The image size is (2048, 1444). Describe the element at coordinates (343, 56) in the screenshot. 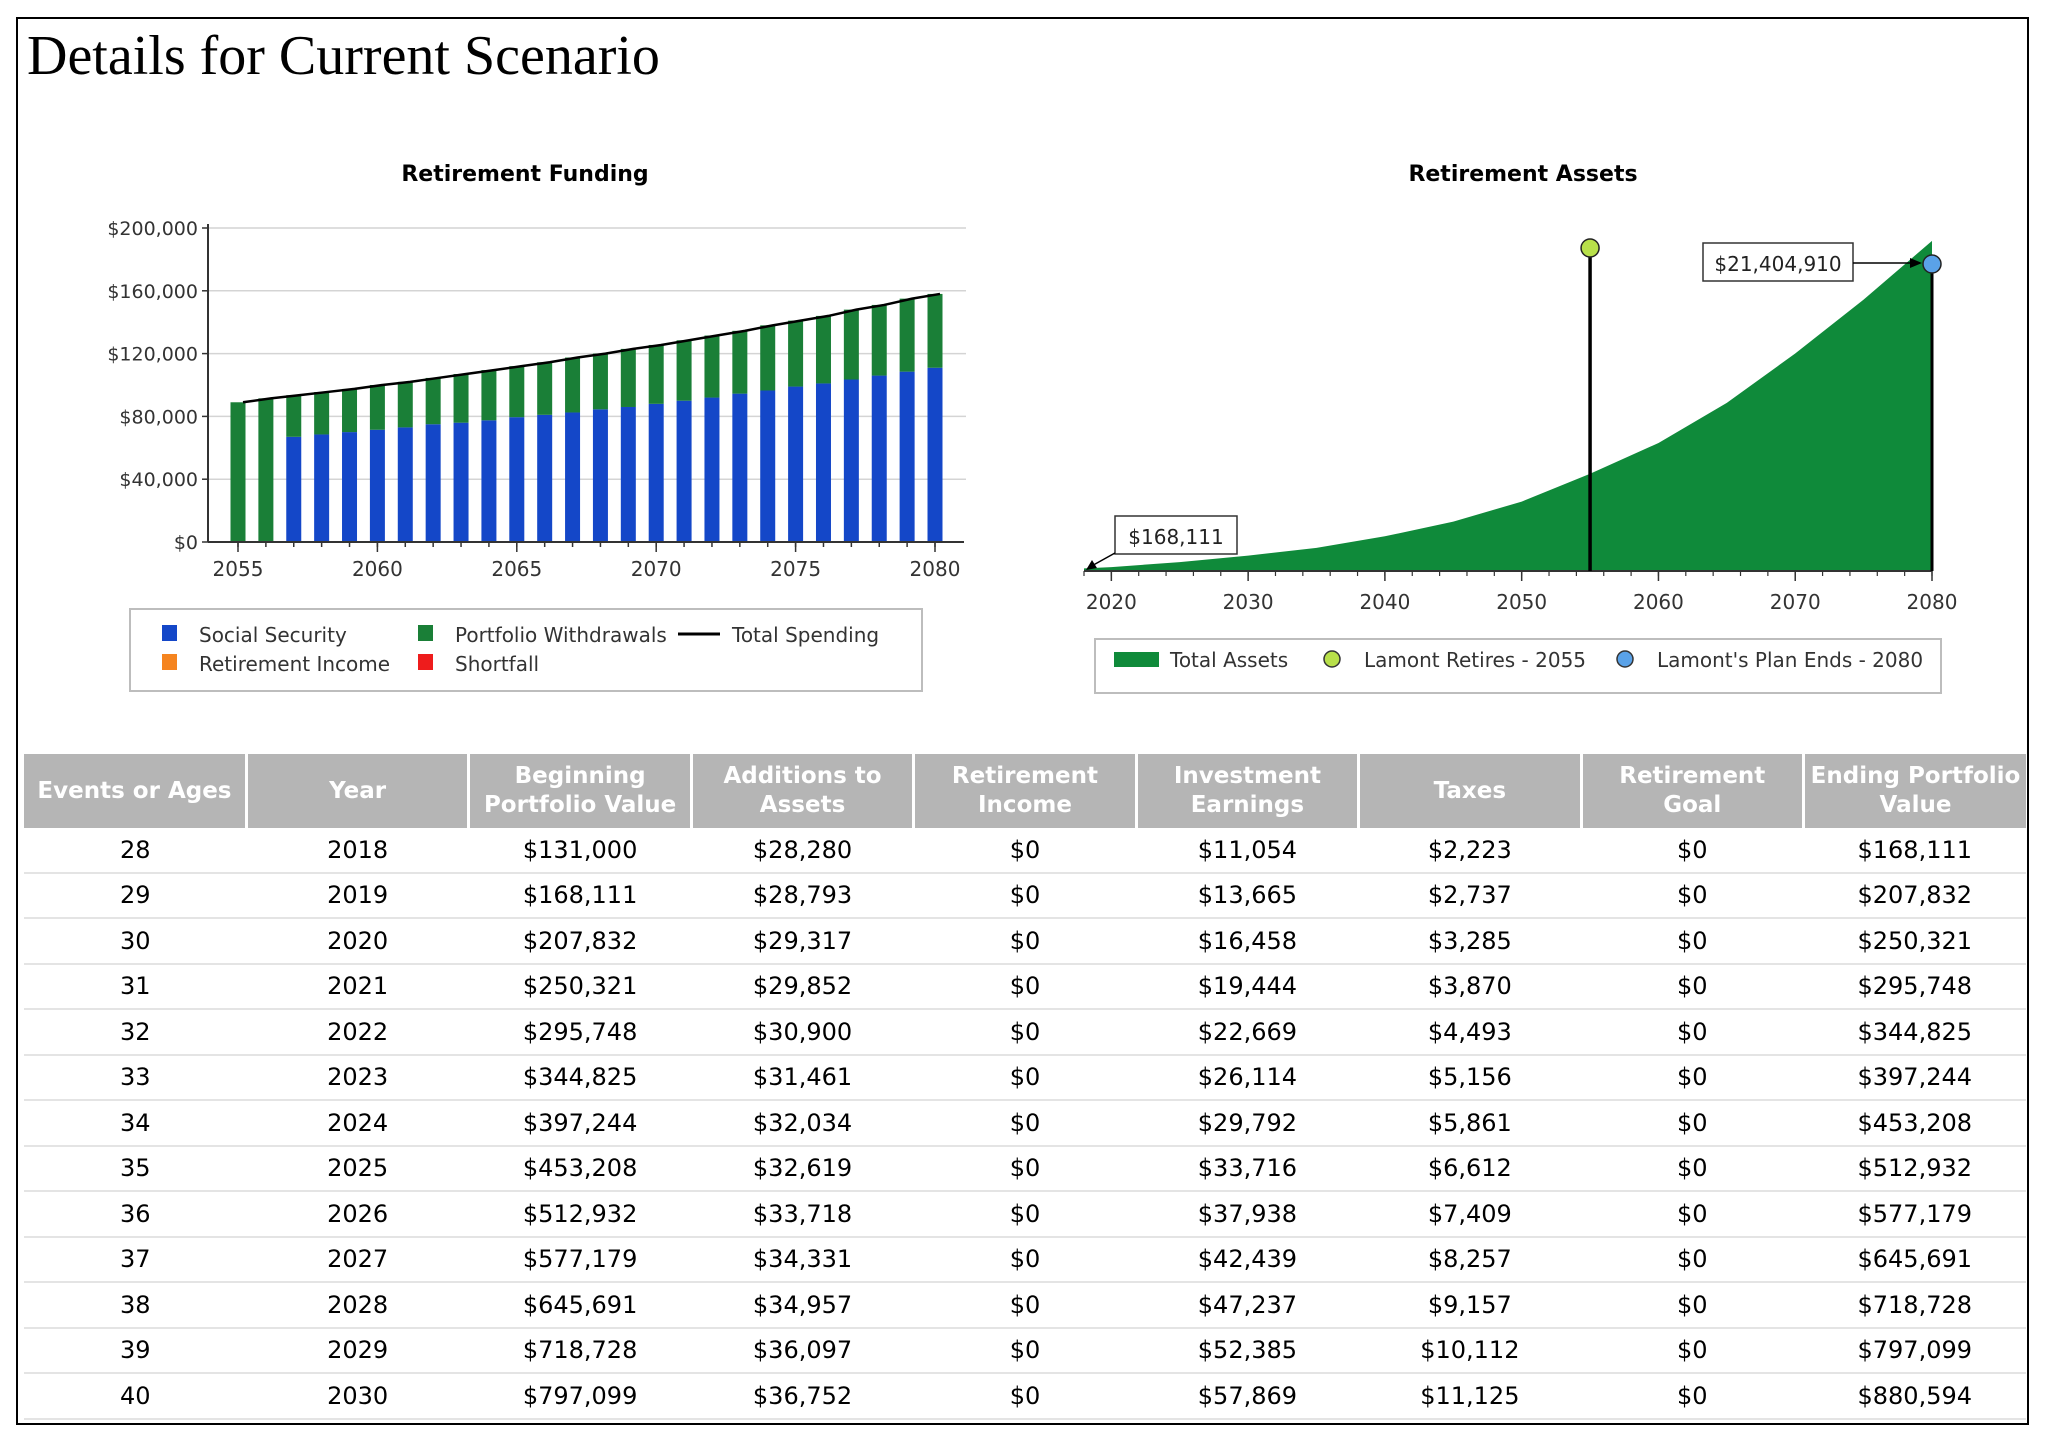

I see `page-title: Details for Current Scenario` at that location.